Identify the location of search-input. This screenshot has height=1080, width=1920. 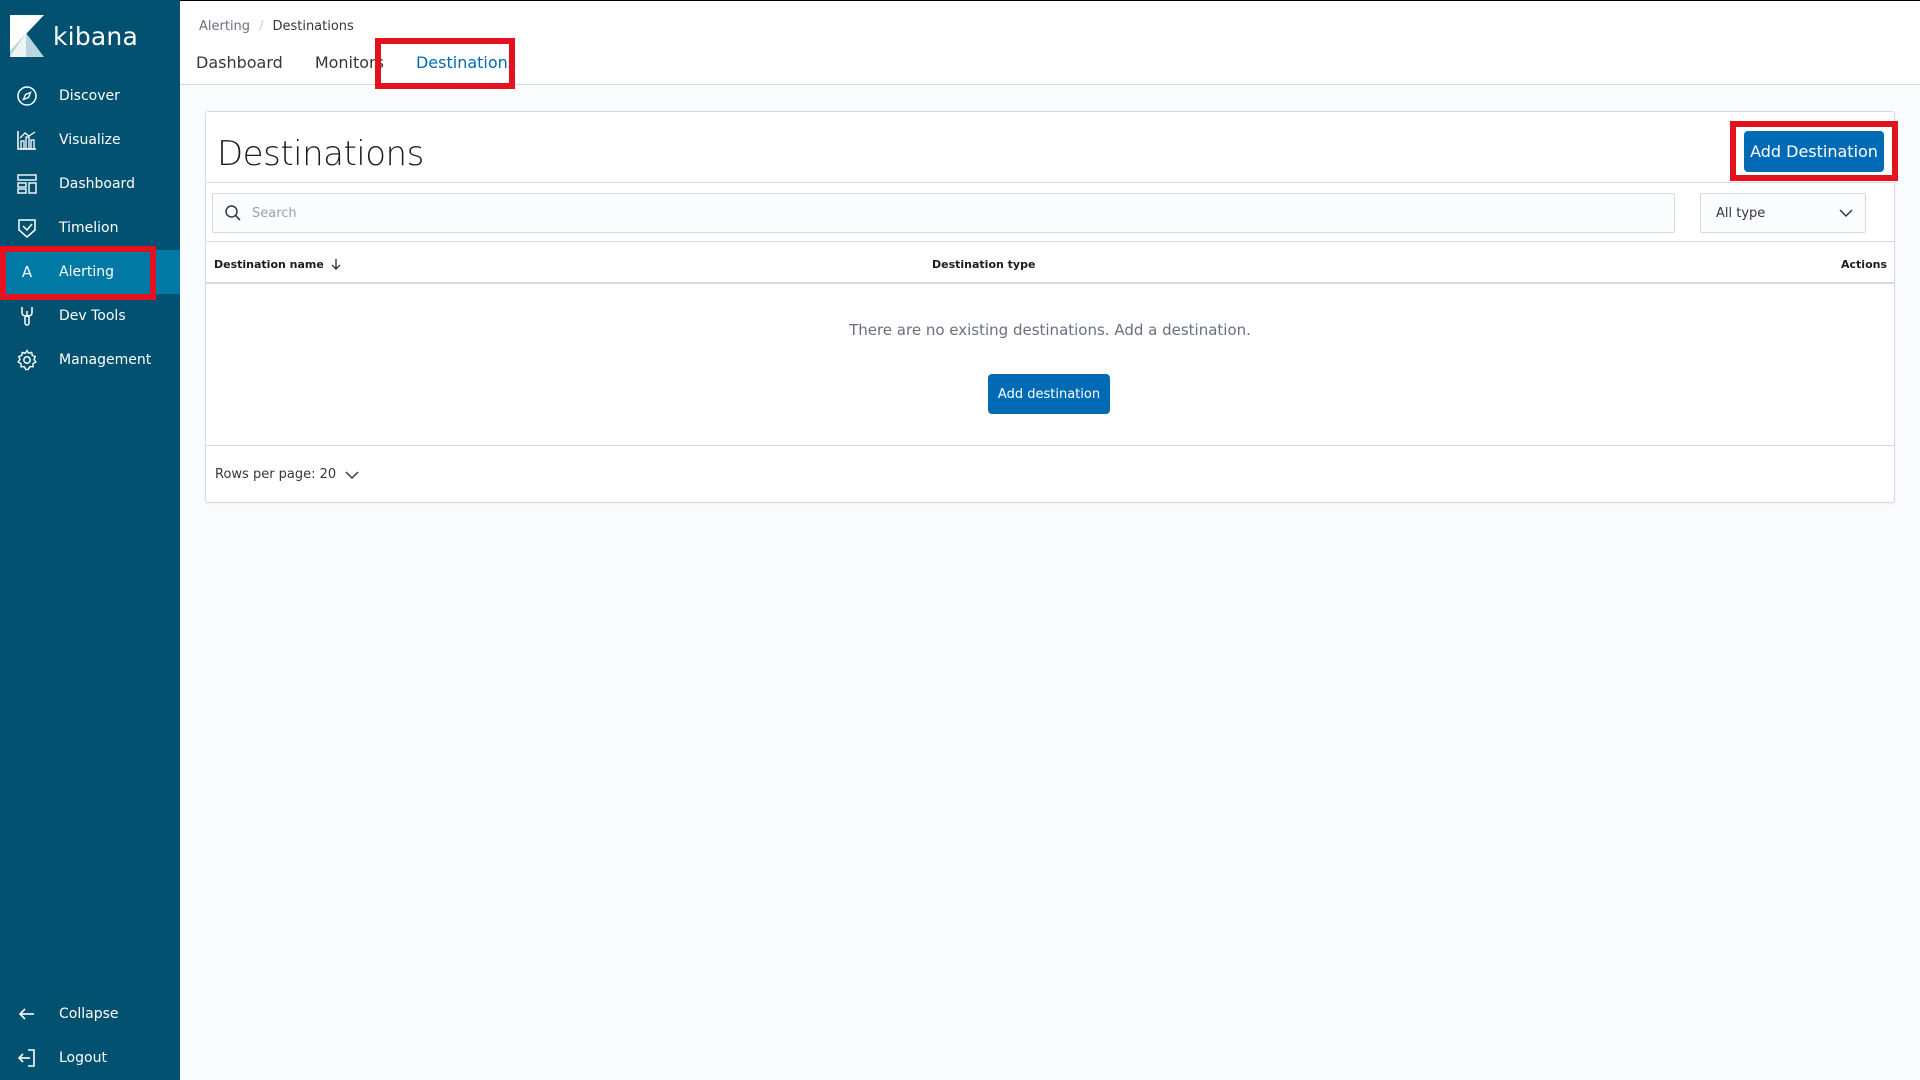
(852, 213).